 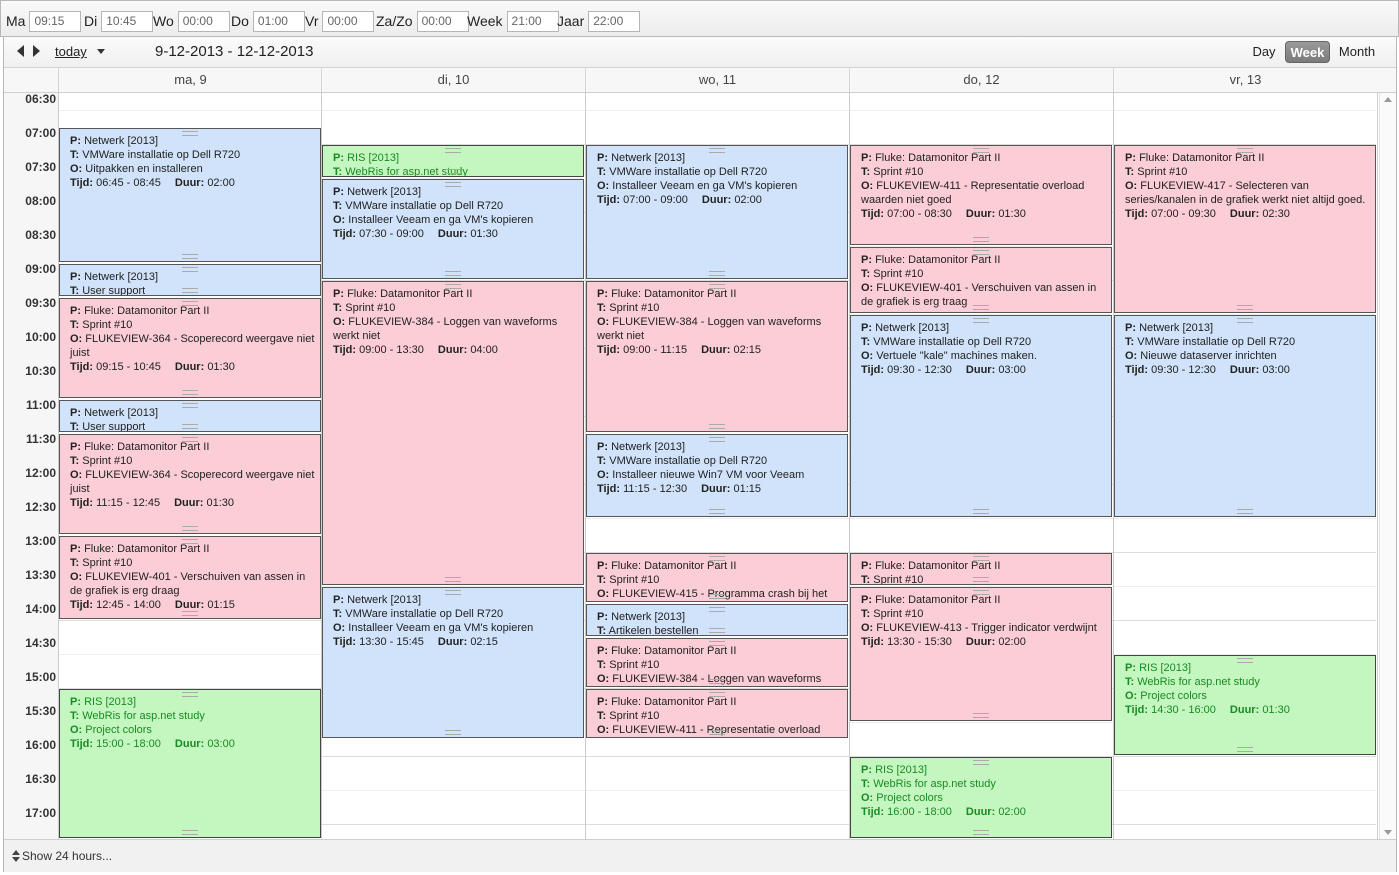 What do you see at coordinates (127, 21) in the screenshot?
I see `total-field: 10:45` at bounding box center [127, 21].